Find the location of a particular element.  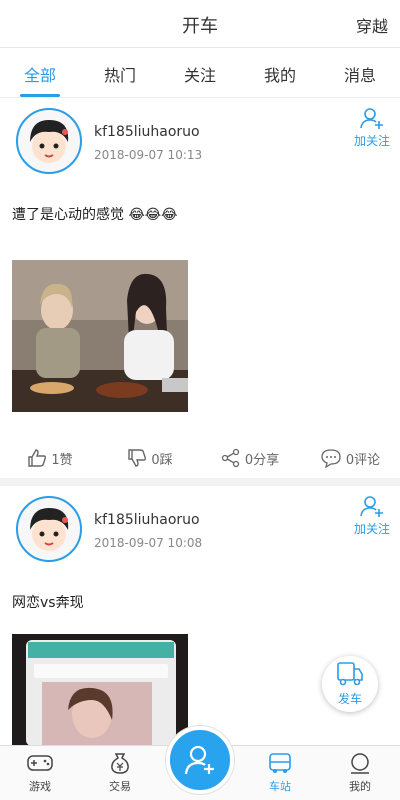

post-actions: 1赞 0踩 0分享 0评论 is located at coordinates (200, 458).